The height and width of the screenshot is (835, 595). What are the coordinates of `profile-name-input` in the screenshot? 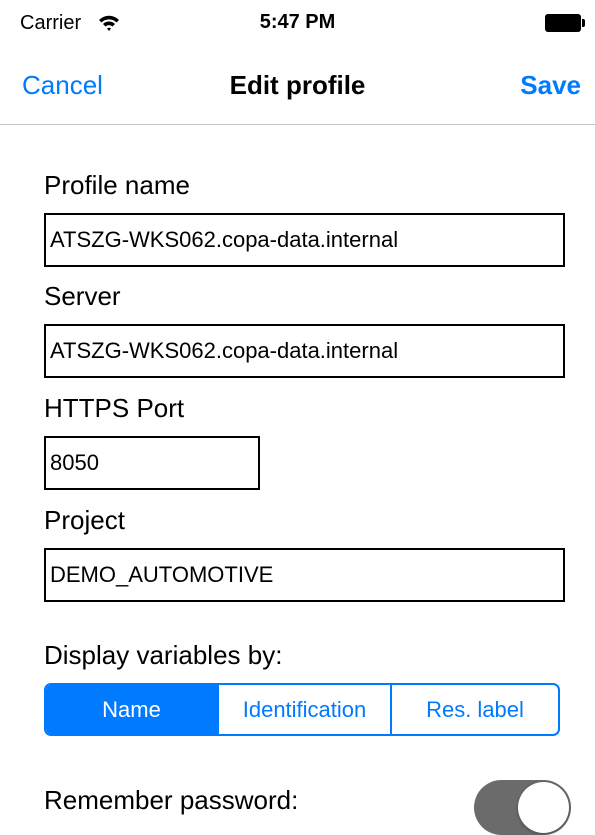 It's located at (304, 240).